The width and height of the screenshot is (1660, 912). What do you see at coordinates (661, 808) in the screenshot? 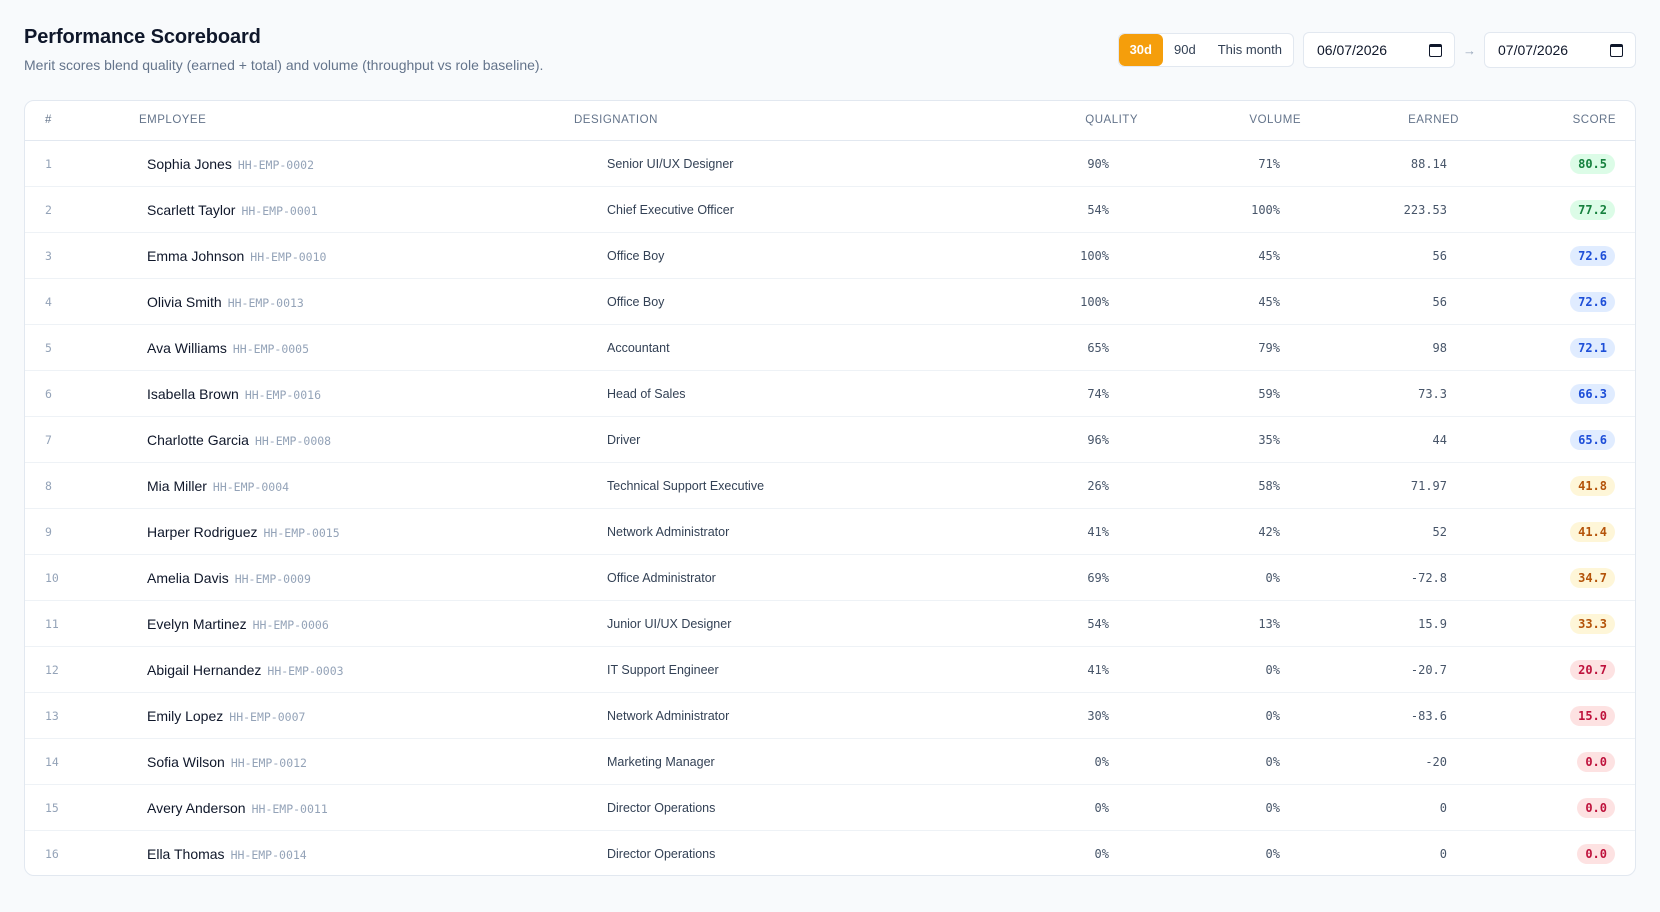
I see `designation-cell: Director Operations` at bounding box center [661, 808].